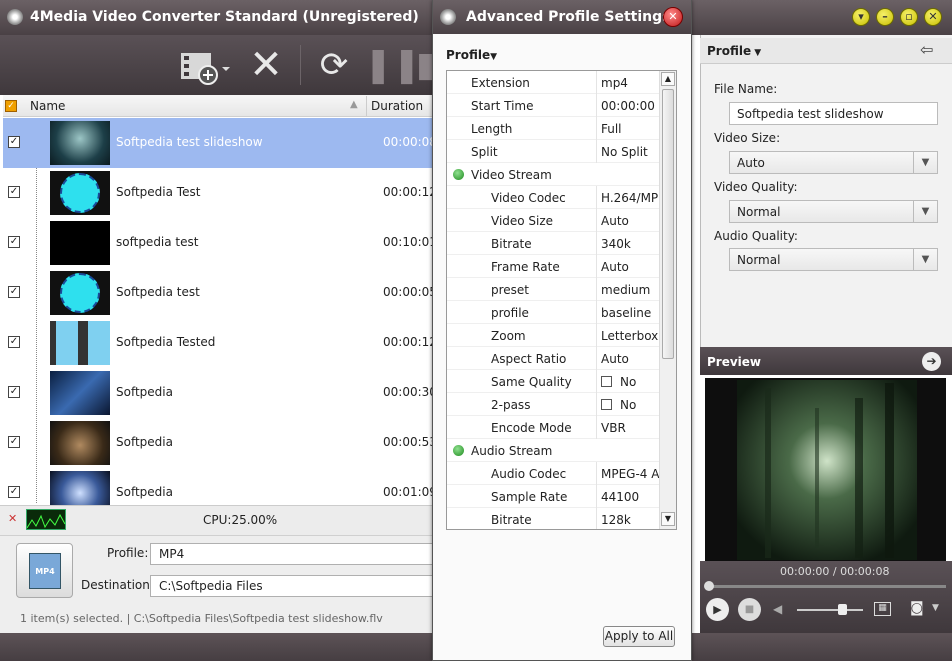 The height and width of the screenshot is (661, 952). What do you see at coordinates (554, 358) in the screenshot?
I see `settings-row: Aspect Ratio Auto` at bounding box center [554, 358].